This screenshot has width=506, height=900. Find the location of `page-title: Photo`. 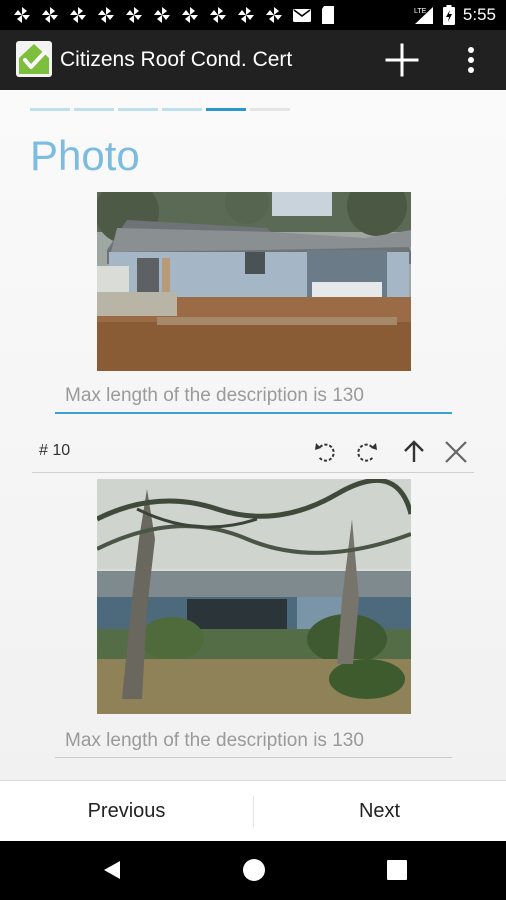

page-title: Photo is located at coordinates (85, 155).